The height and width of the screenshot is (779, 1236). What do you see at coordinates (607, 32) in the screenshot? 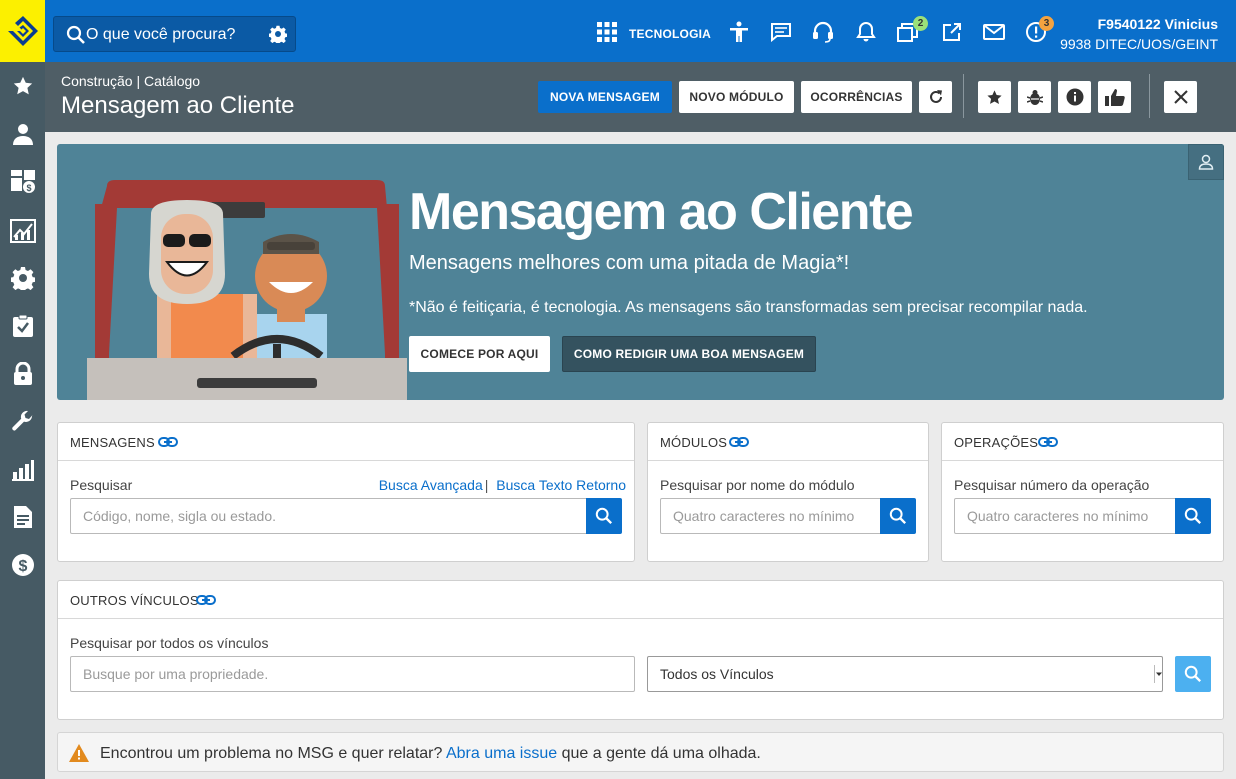
I see `apps-grid-icon` at bounding box center [607, 32].